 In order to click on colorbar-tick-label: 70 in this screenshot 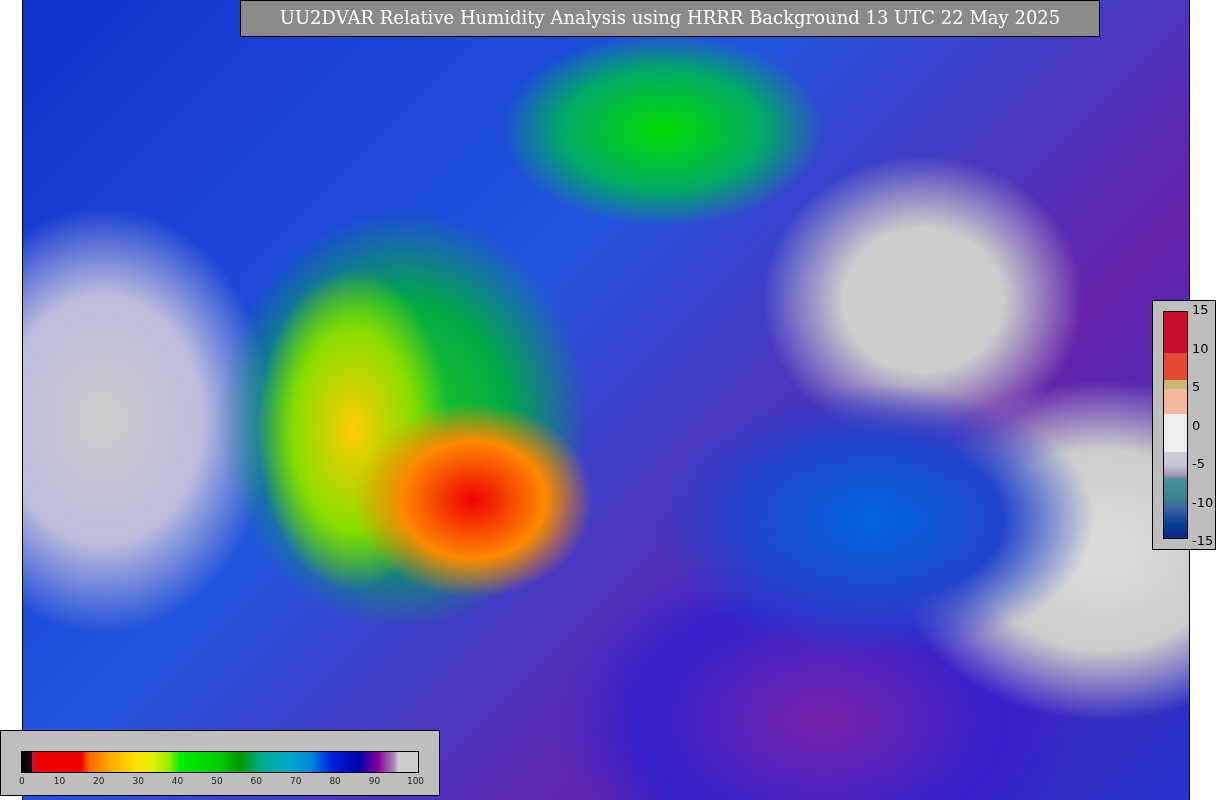, I will do `click(296, 781)`.